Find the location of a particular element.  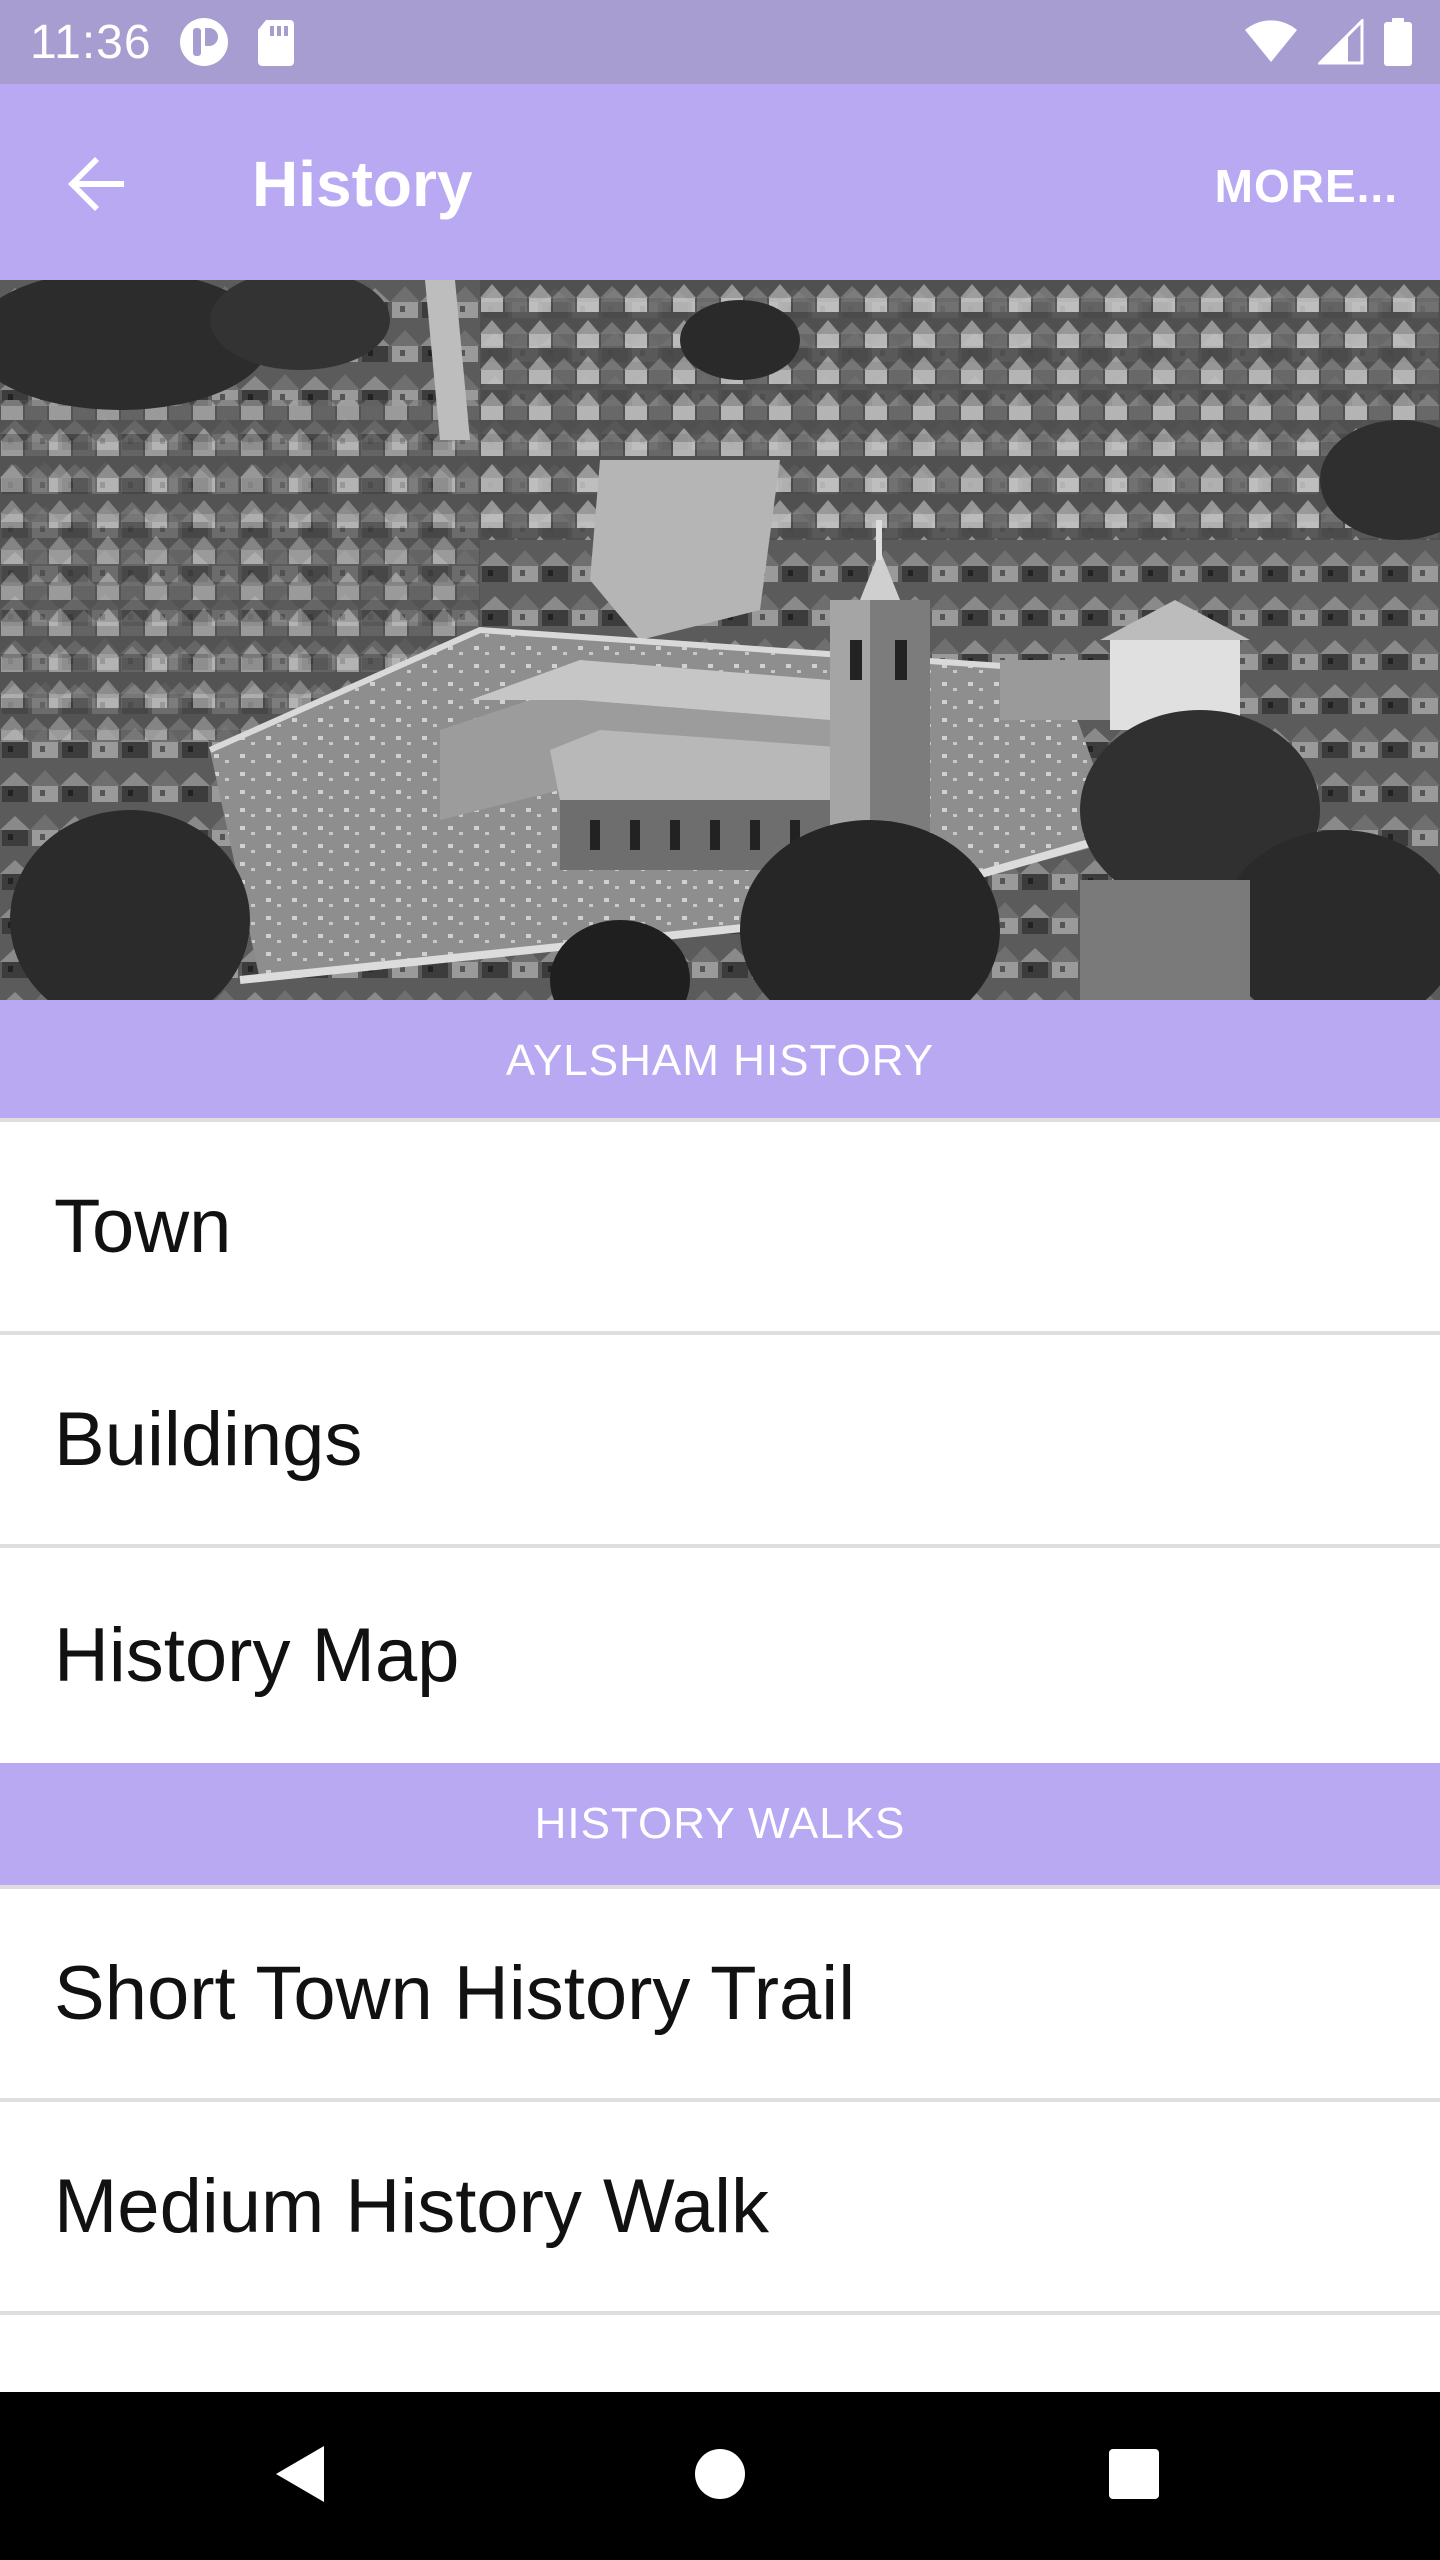

list-item-history-map: History Map is located at coordinates (720, 1655).